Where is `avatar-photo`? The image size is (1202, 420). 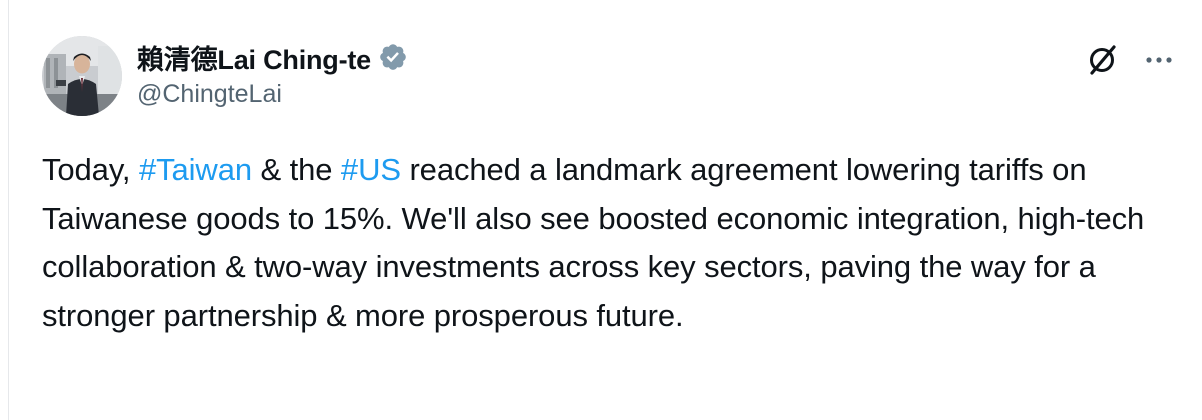 avatar-photo is located at coordinates (82, 76).